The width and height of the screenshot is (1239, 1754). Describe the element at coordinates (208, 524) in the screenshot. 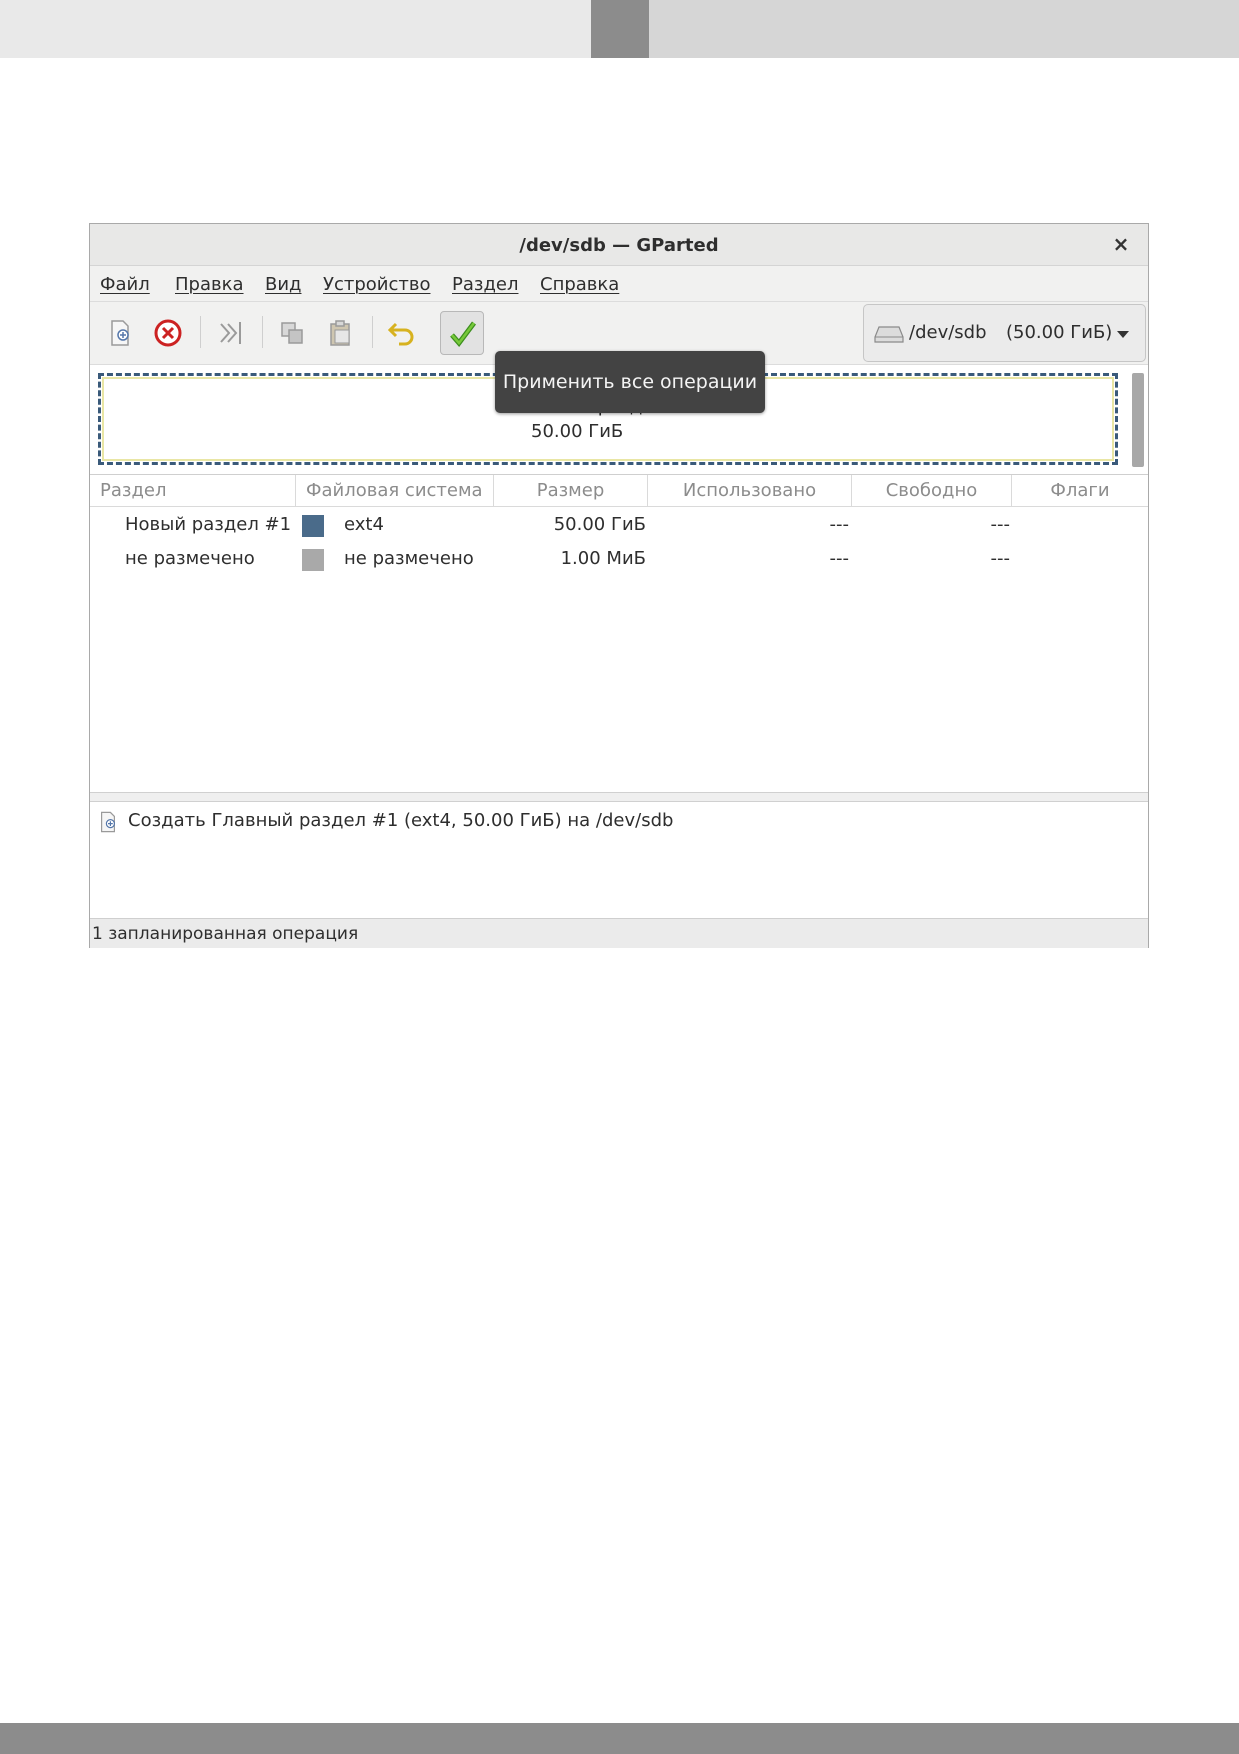

I see `row-partition: Новый раздел #1` at that location.